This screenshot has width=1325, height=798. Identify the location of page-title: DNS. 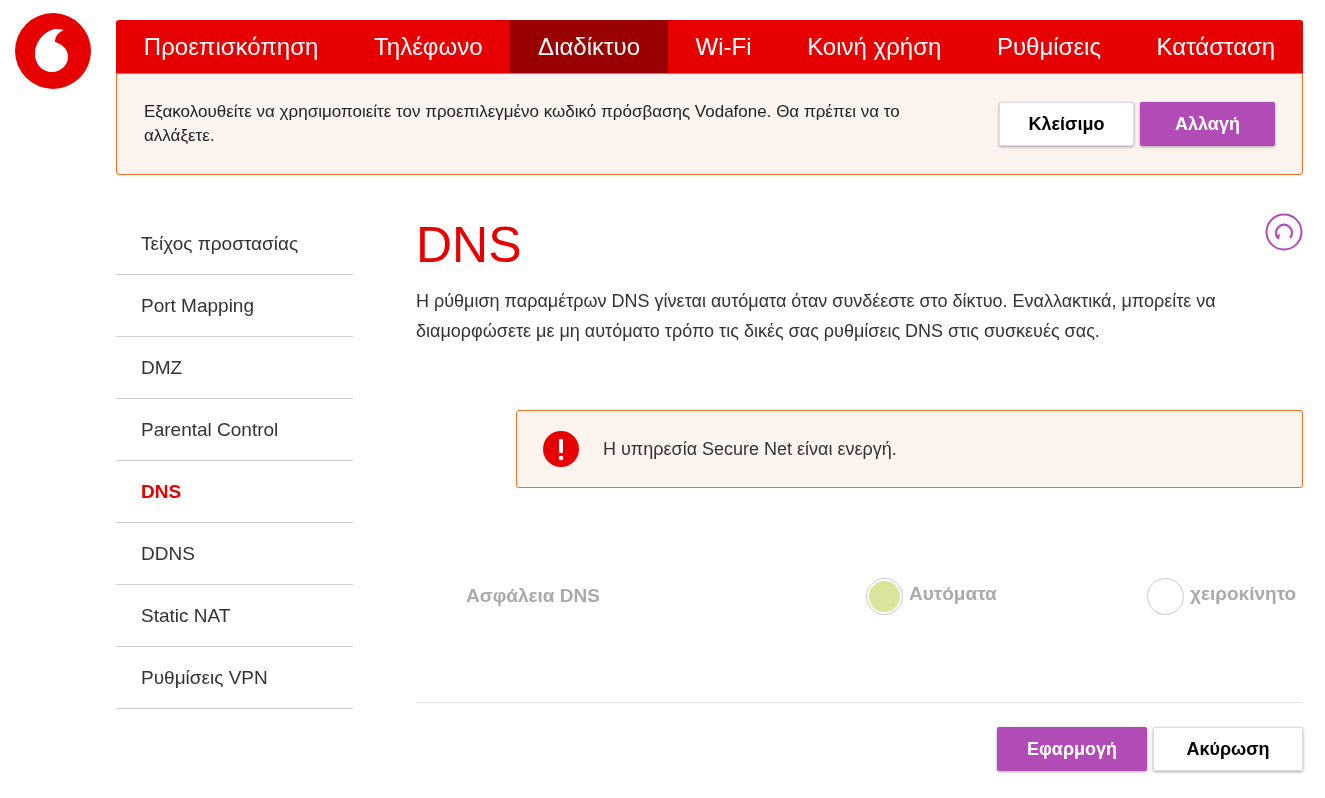
(469, 245).